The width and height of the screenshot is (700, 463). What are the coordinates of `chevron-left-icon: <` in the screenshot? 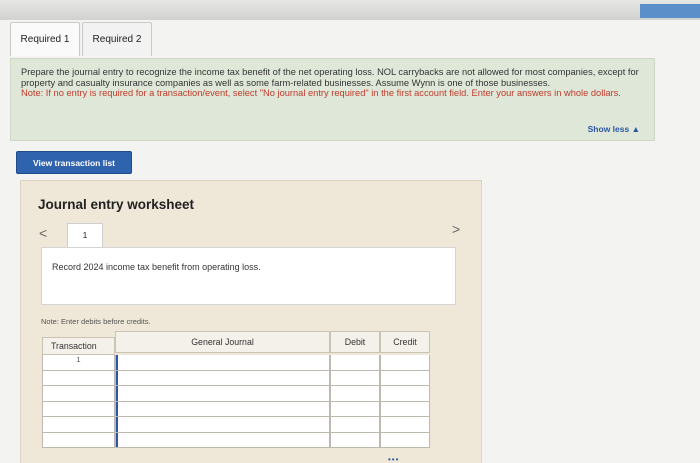 It's located at (43, 233).